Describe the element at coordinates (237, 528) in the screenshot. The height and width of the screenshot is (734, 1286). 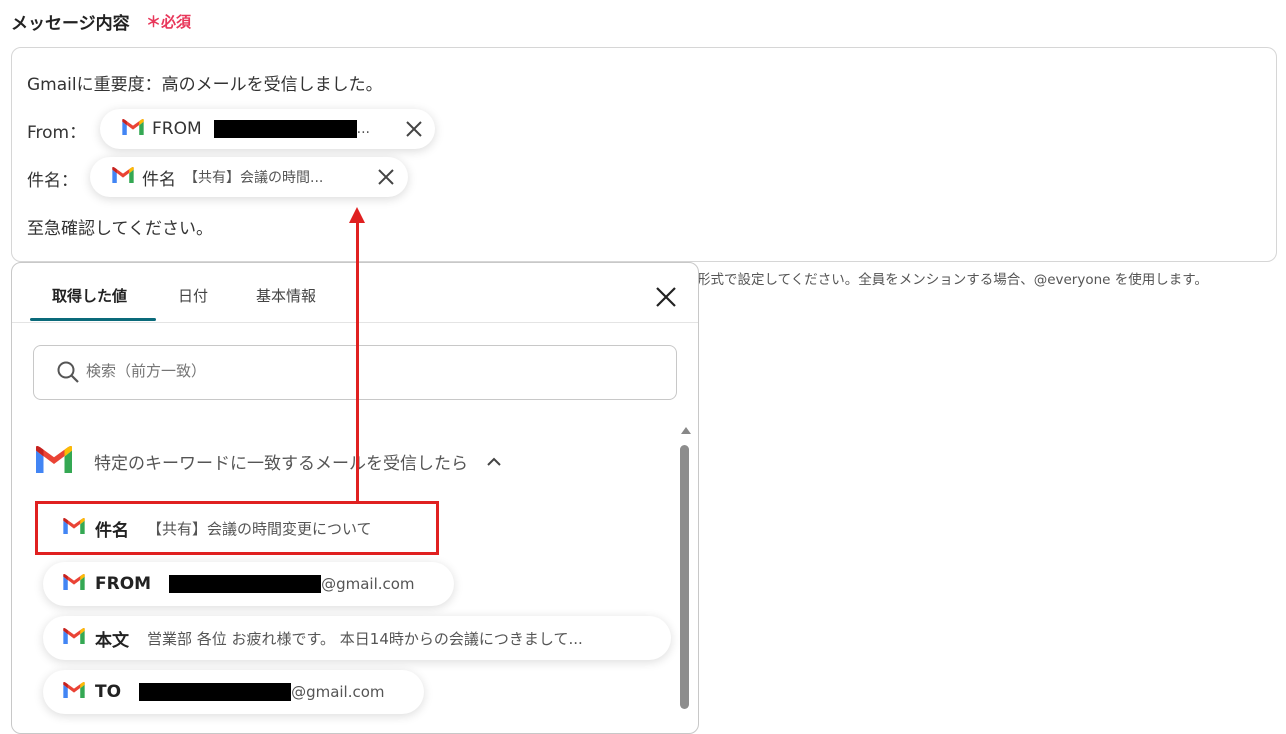
I see `annotation-highlight` at that location.